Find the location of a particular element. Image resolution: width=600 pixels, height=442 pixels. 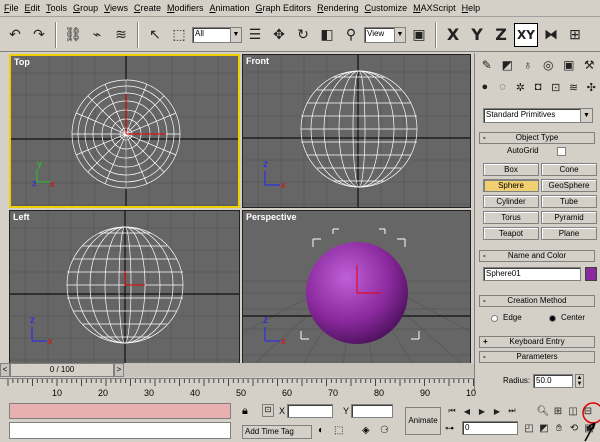

primitive-button-tube: Tube is located at coordinates (569, 201).